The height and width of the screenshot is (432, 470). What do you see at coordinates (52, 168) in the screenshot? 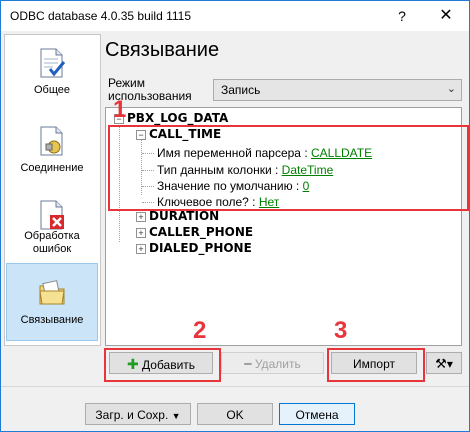
I see `sidebar-item-label: Соединение` at bounding box center [52, 168].